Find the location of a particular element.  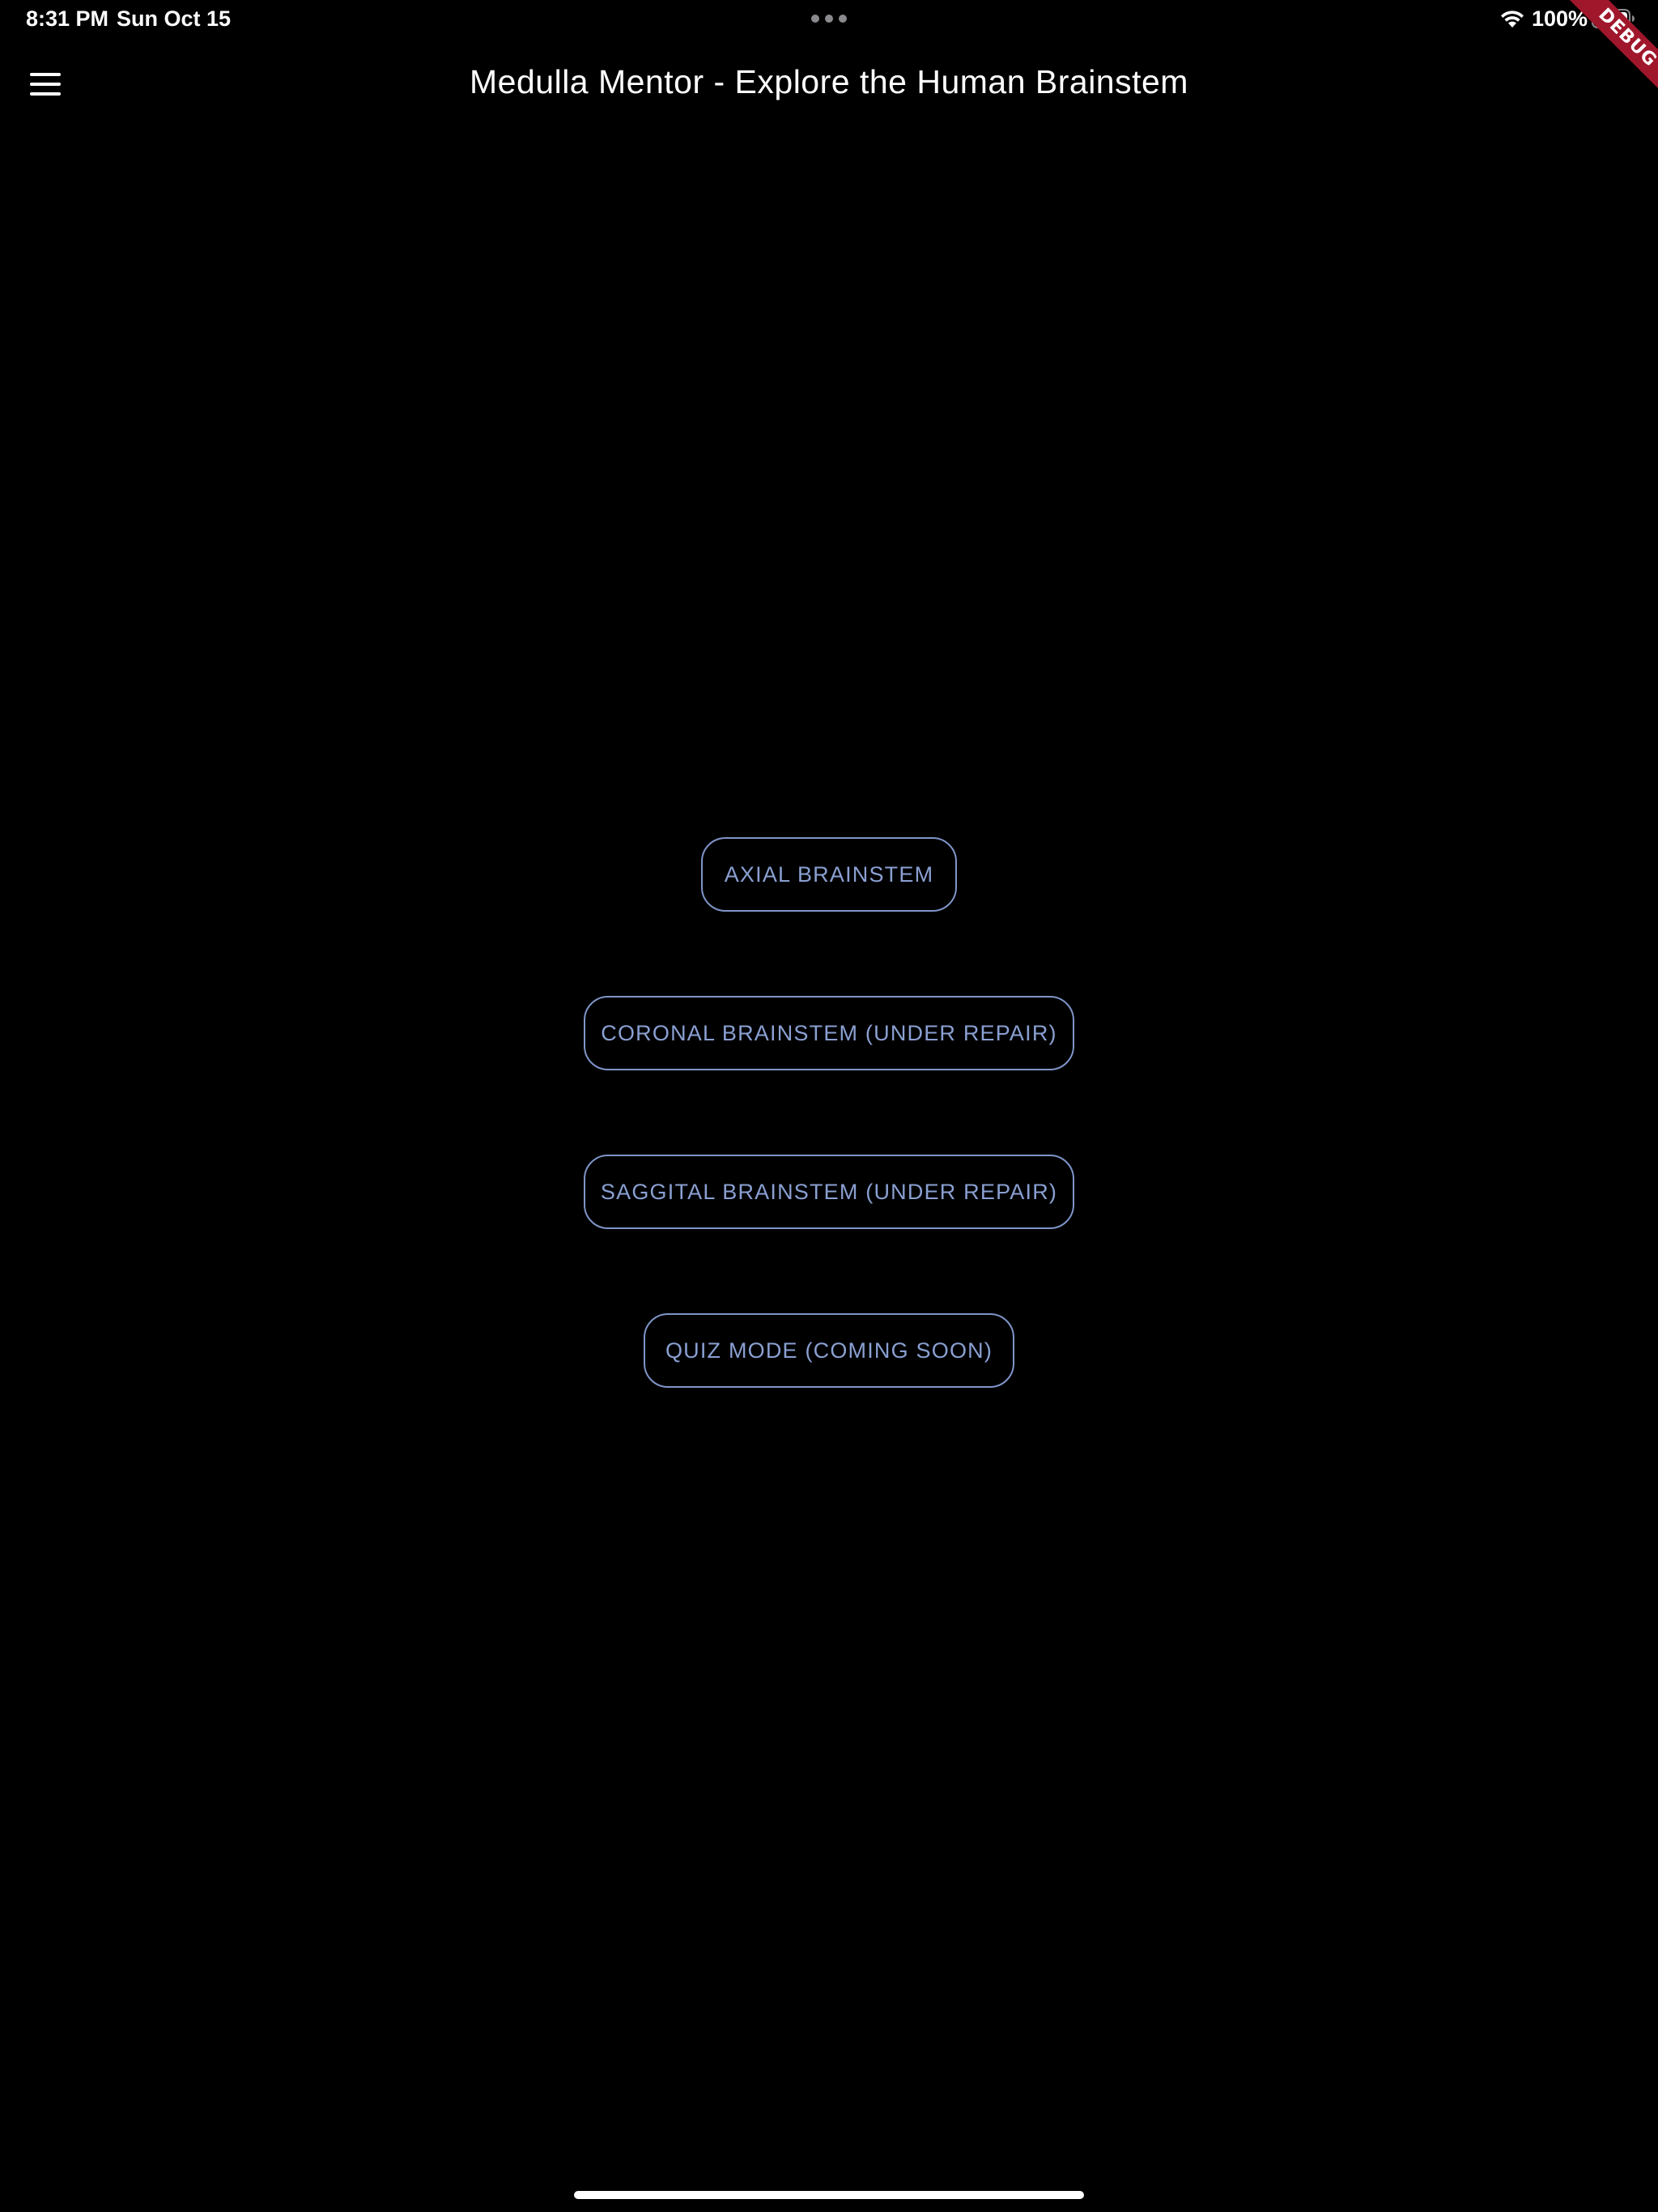

multitasking-dots-icon is located at coordinates (829, 19).